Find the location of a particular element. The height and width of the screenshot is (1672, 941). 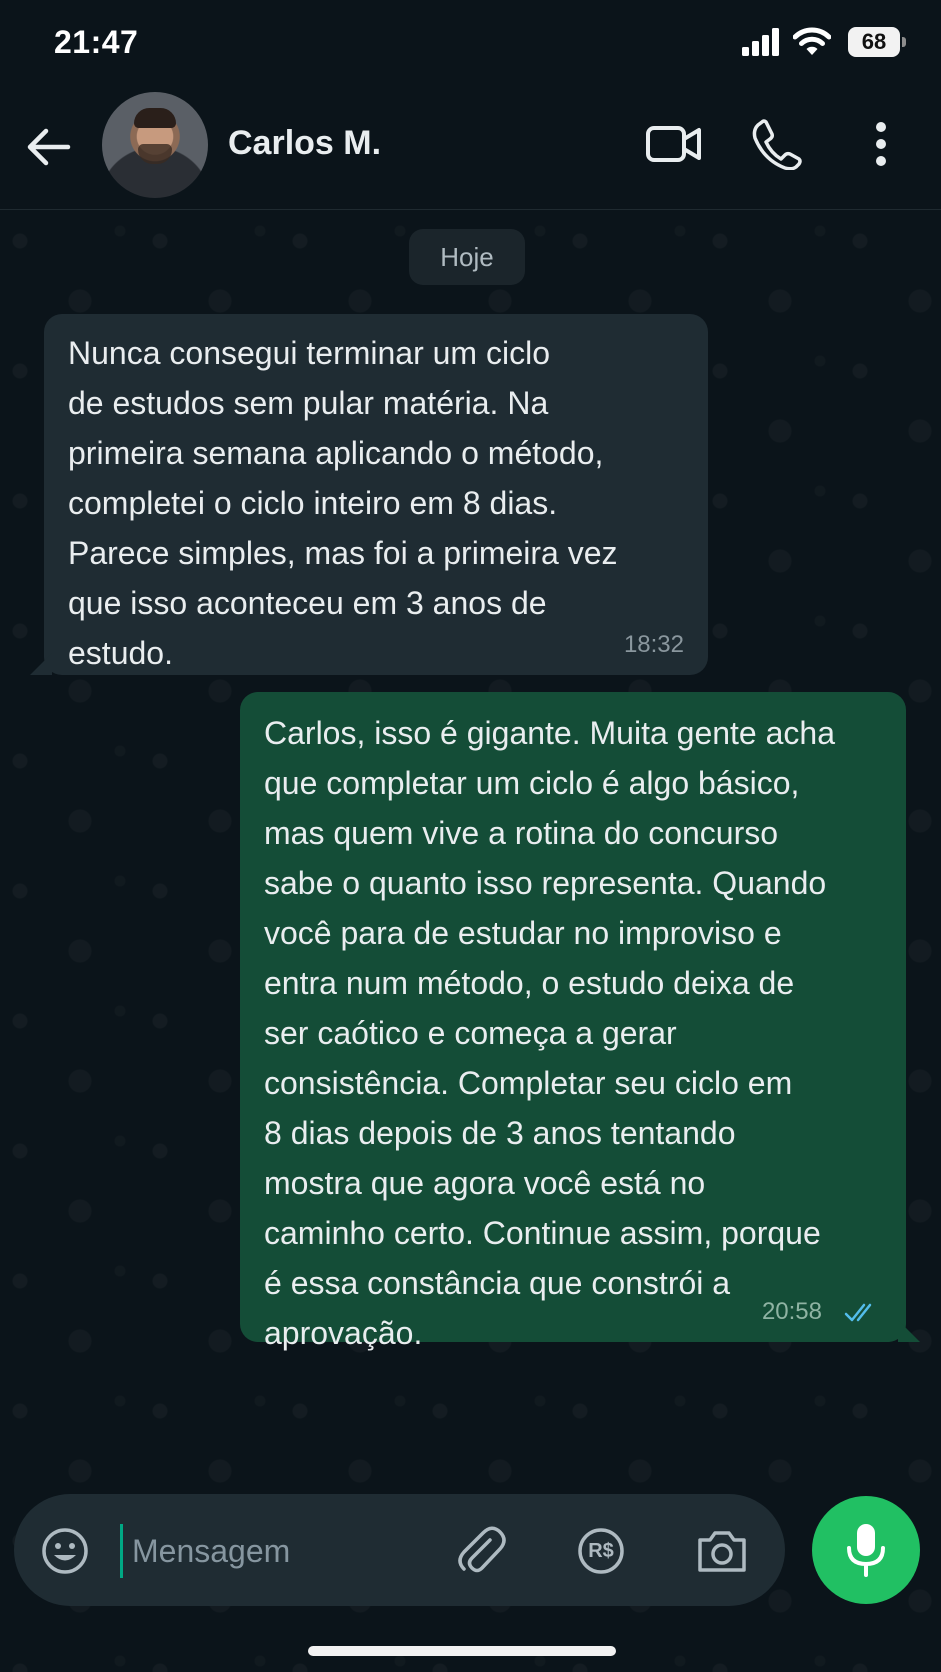

message-input is located at coordinates (282, 1551).